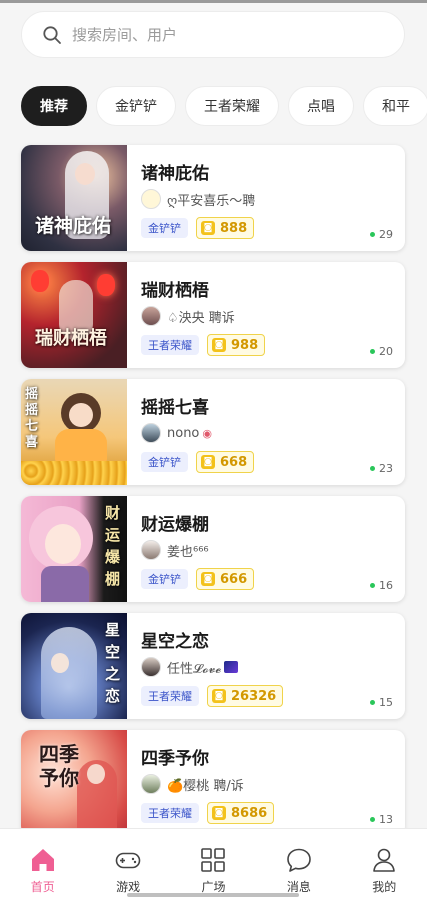 The width and height of the screenshot is (427, 900). I want to click on gamepad-icon, so click(128, 860).